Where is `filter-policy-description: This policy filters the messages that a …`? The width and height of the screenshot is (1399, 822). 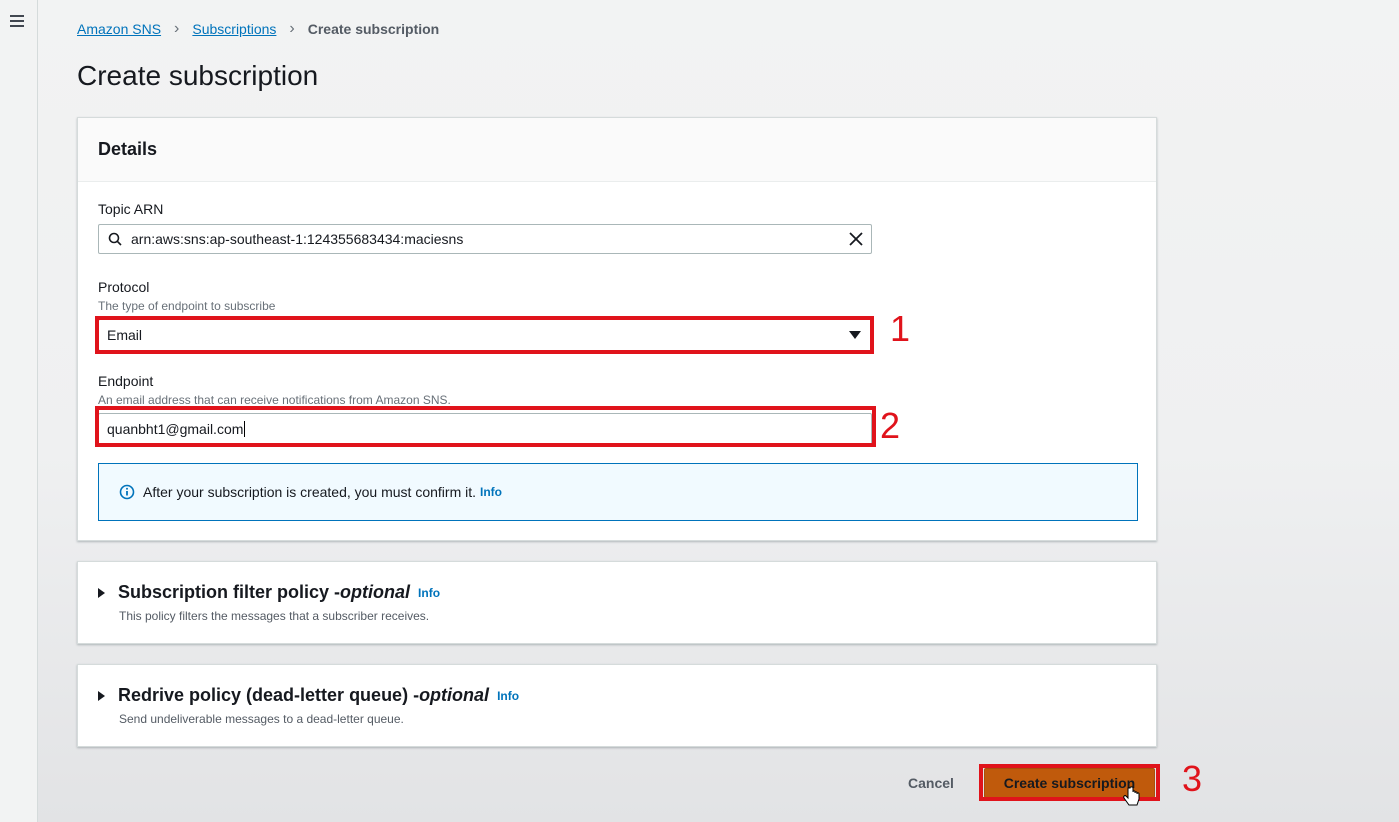
filter-policy-description: This policy filters the messages that a … is located at coordinates (274, 616).